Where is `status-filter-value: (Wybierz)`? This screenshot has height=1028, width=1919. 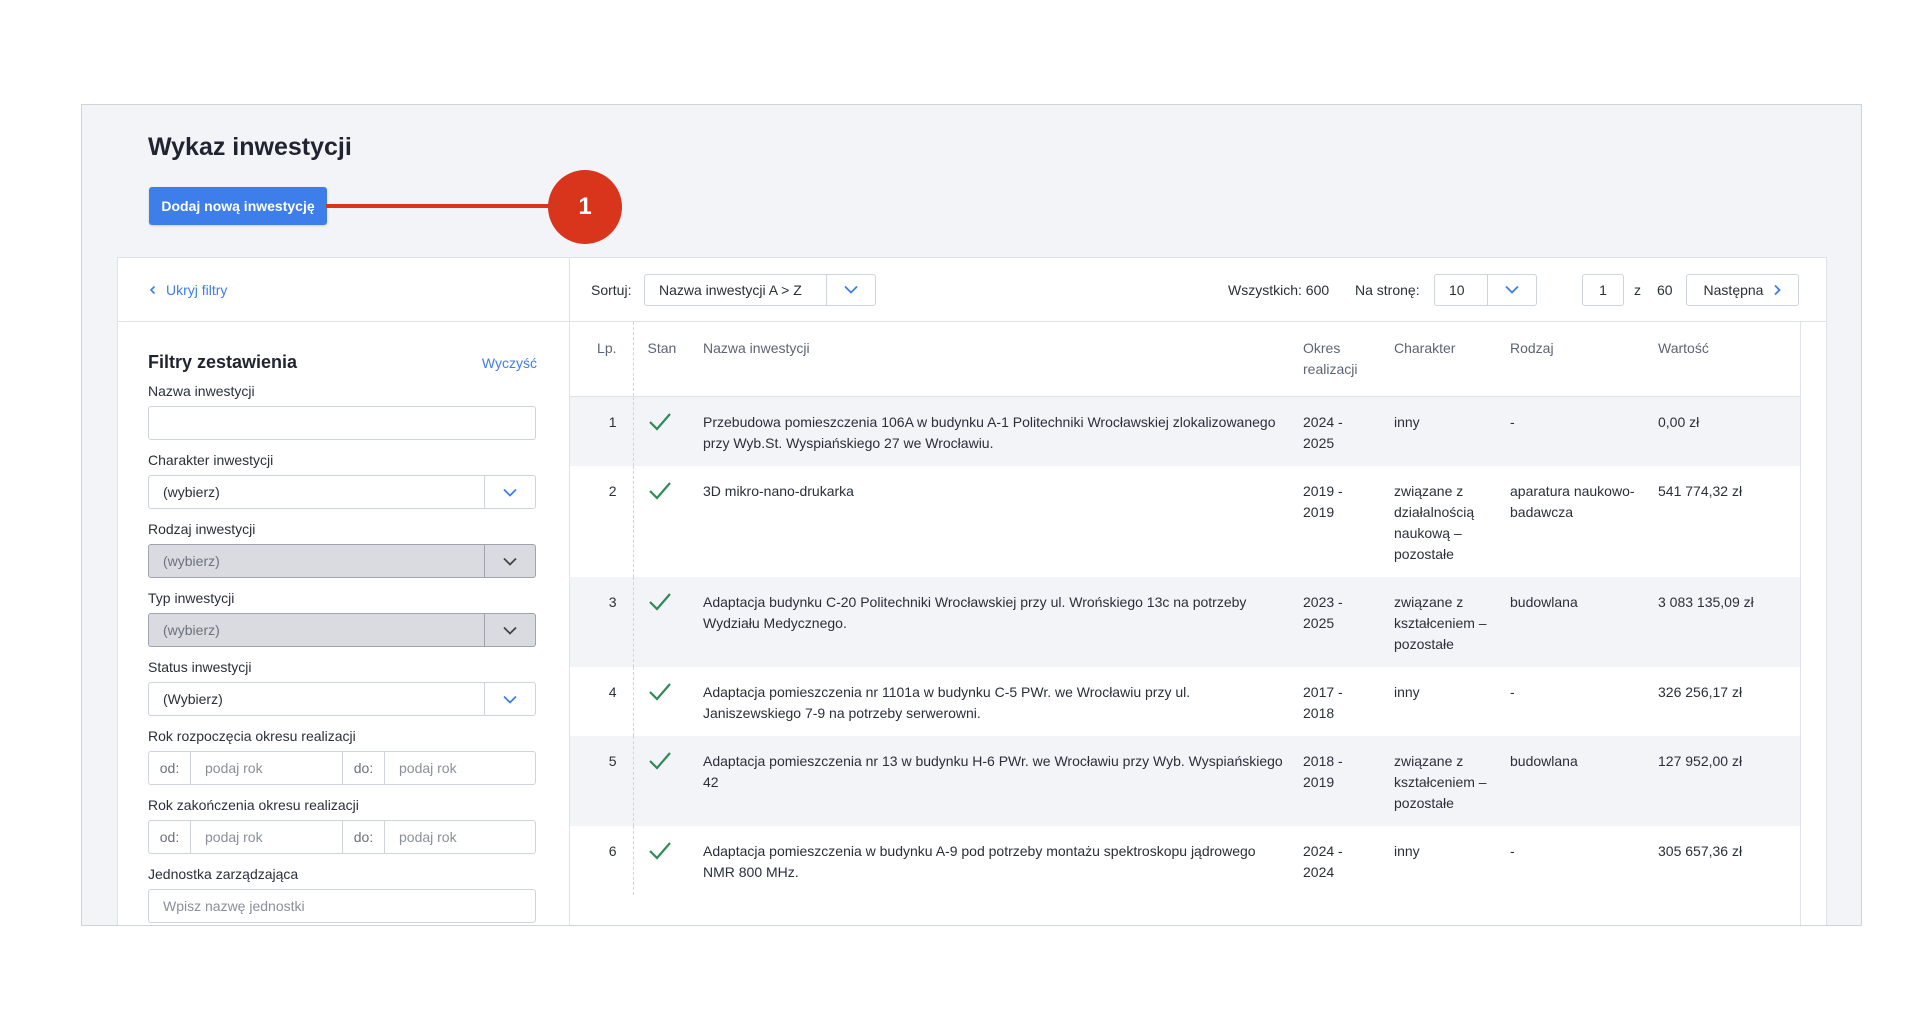
status-filter-value: (Wybierz) is located at coordinates (193, 699).